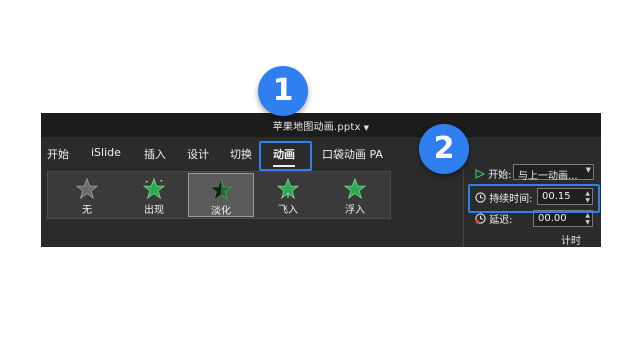 This screenshot has height=360, width=640. I want to click on animation-label: 出现, so click(154, 210).